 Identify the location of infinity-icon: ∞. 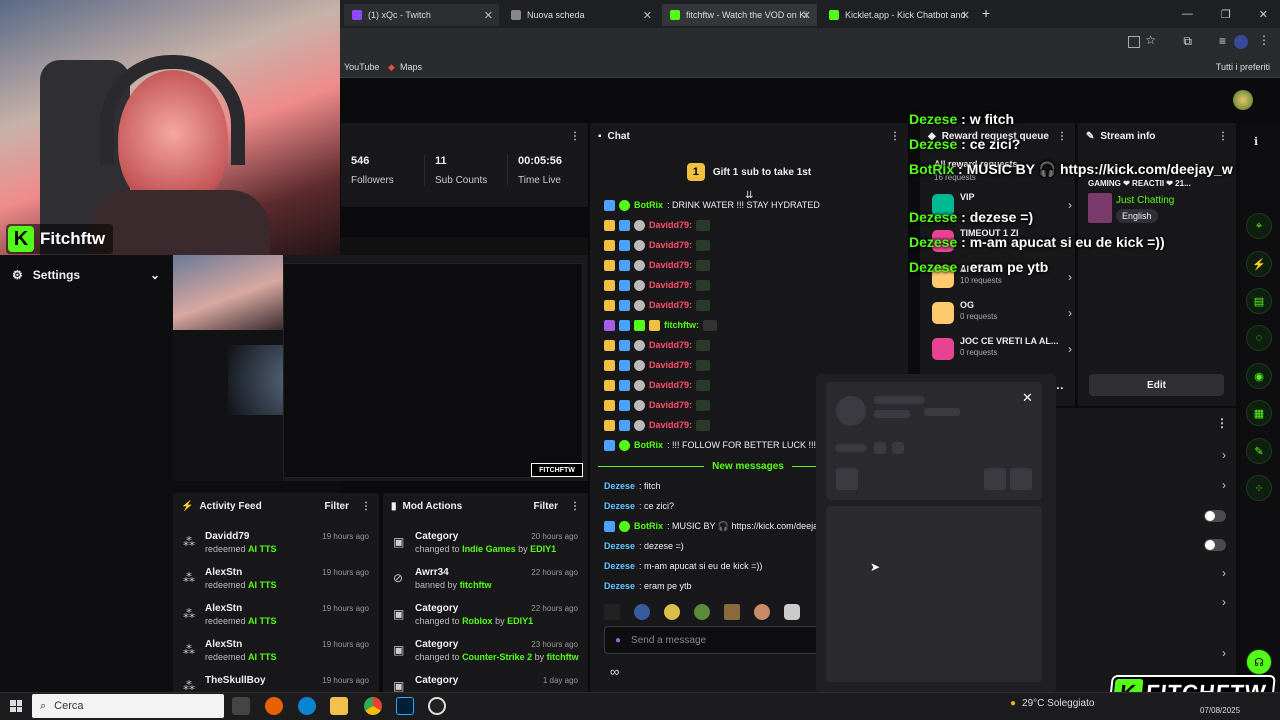
(614, 671).